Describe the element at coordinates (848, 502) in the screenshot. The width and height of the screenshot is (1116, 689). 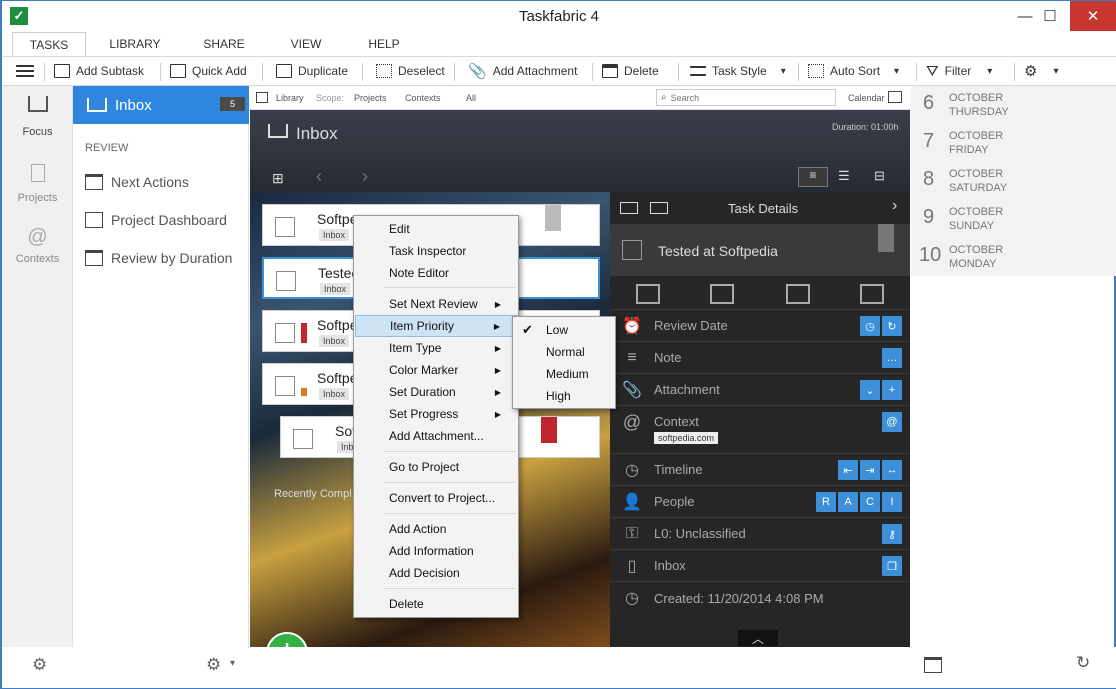
I see `raci-a-button: A` at that location.